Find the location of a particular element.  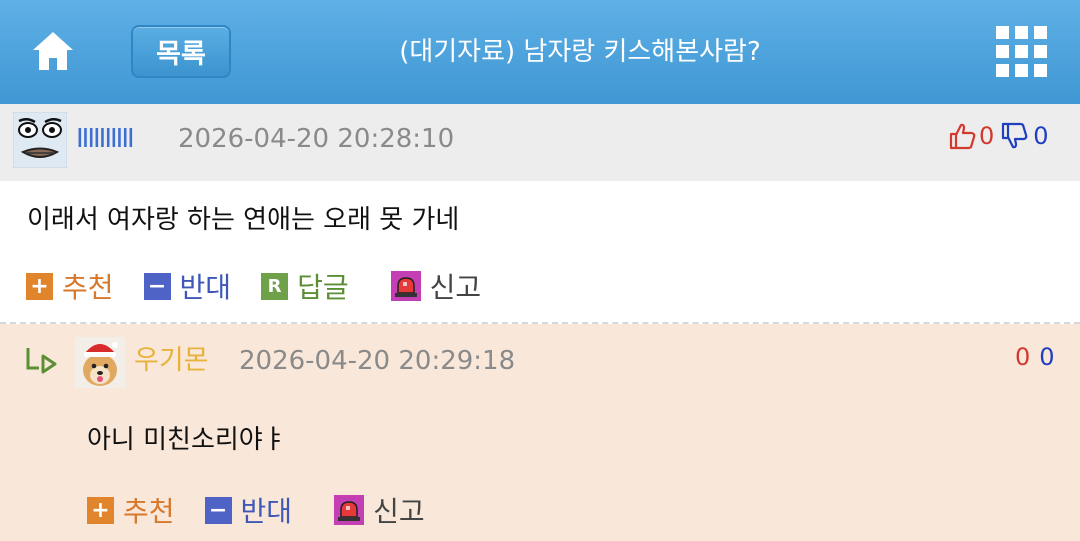

reply-icon: R is located at coordinates (275, 286).